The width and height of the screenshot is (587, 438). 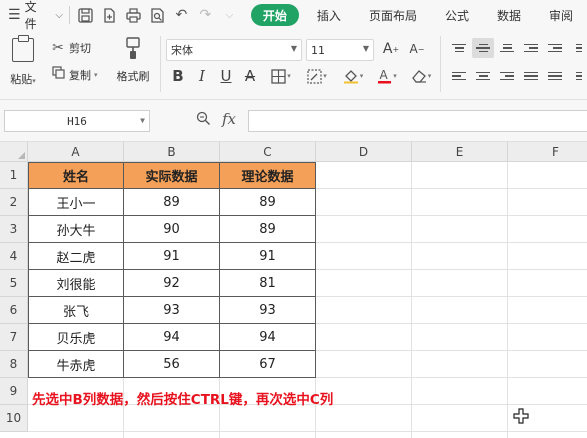 I want to click on column-header-d: D, so click(x=364, y=152).